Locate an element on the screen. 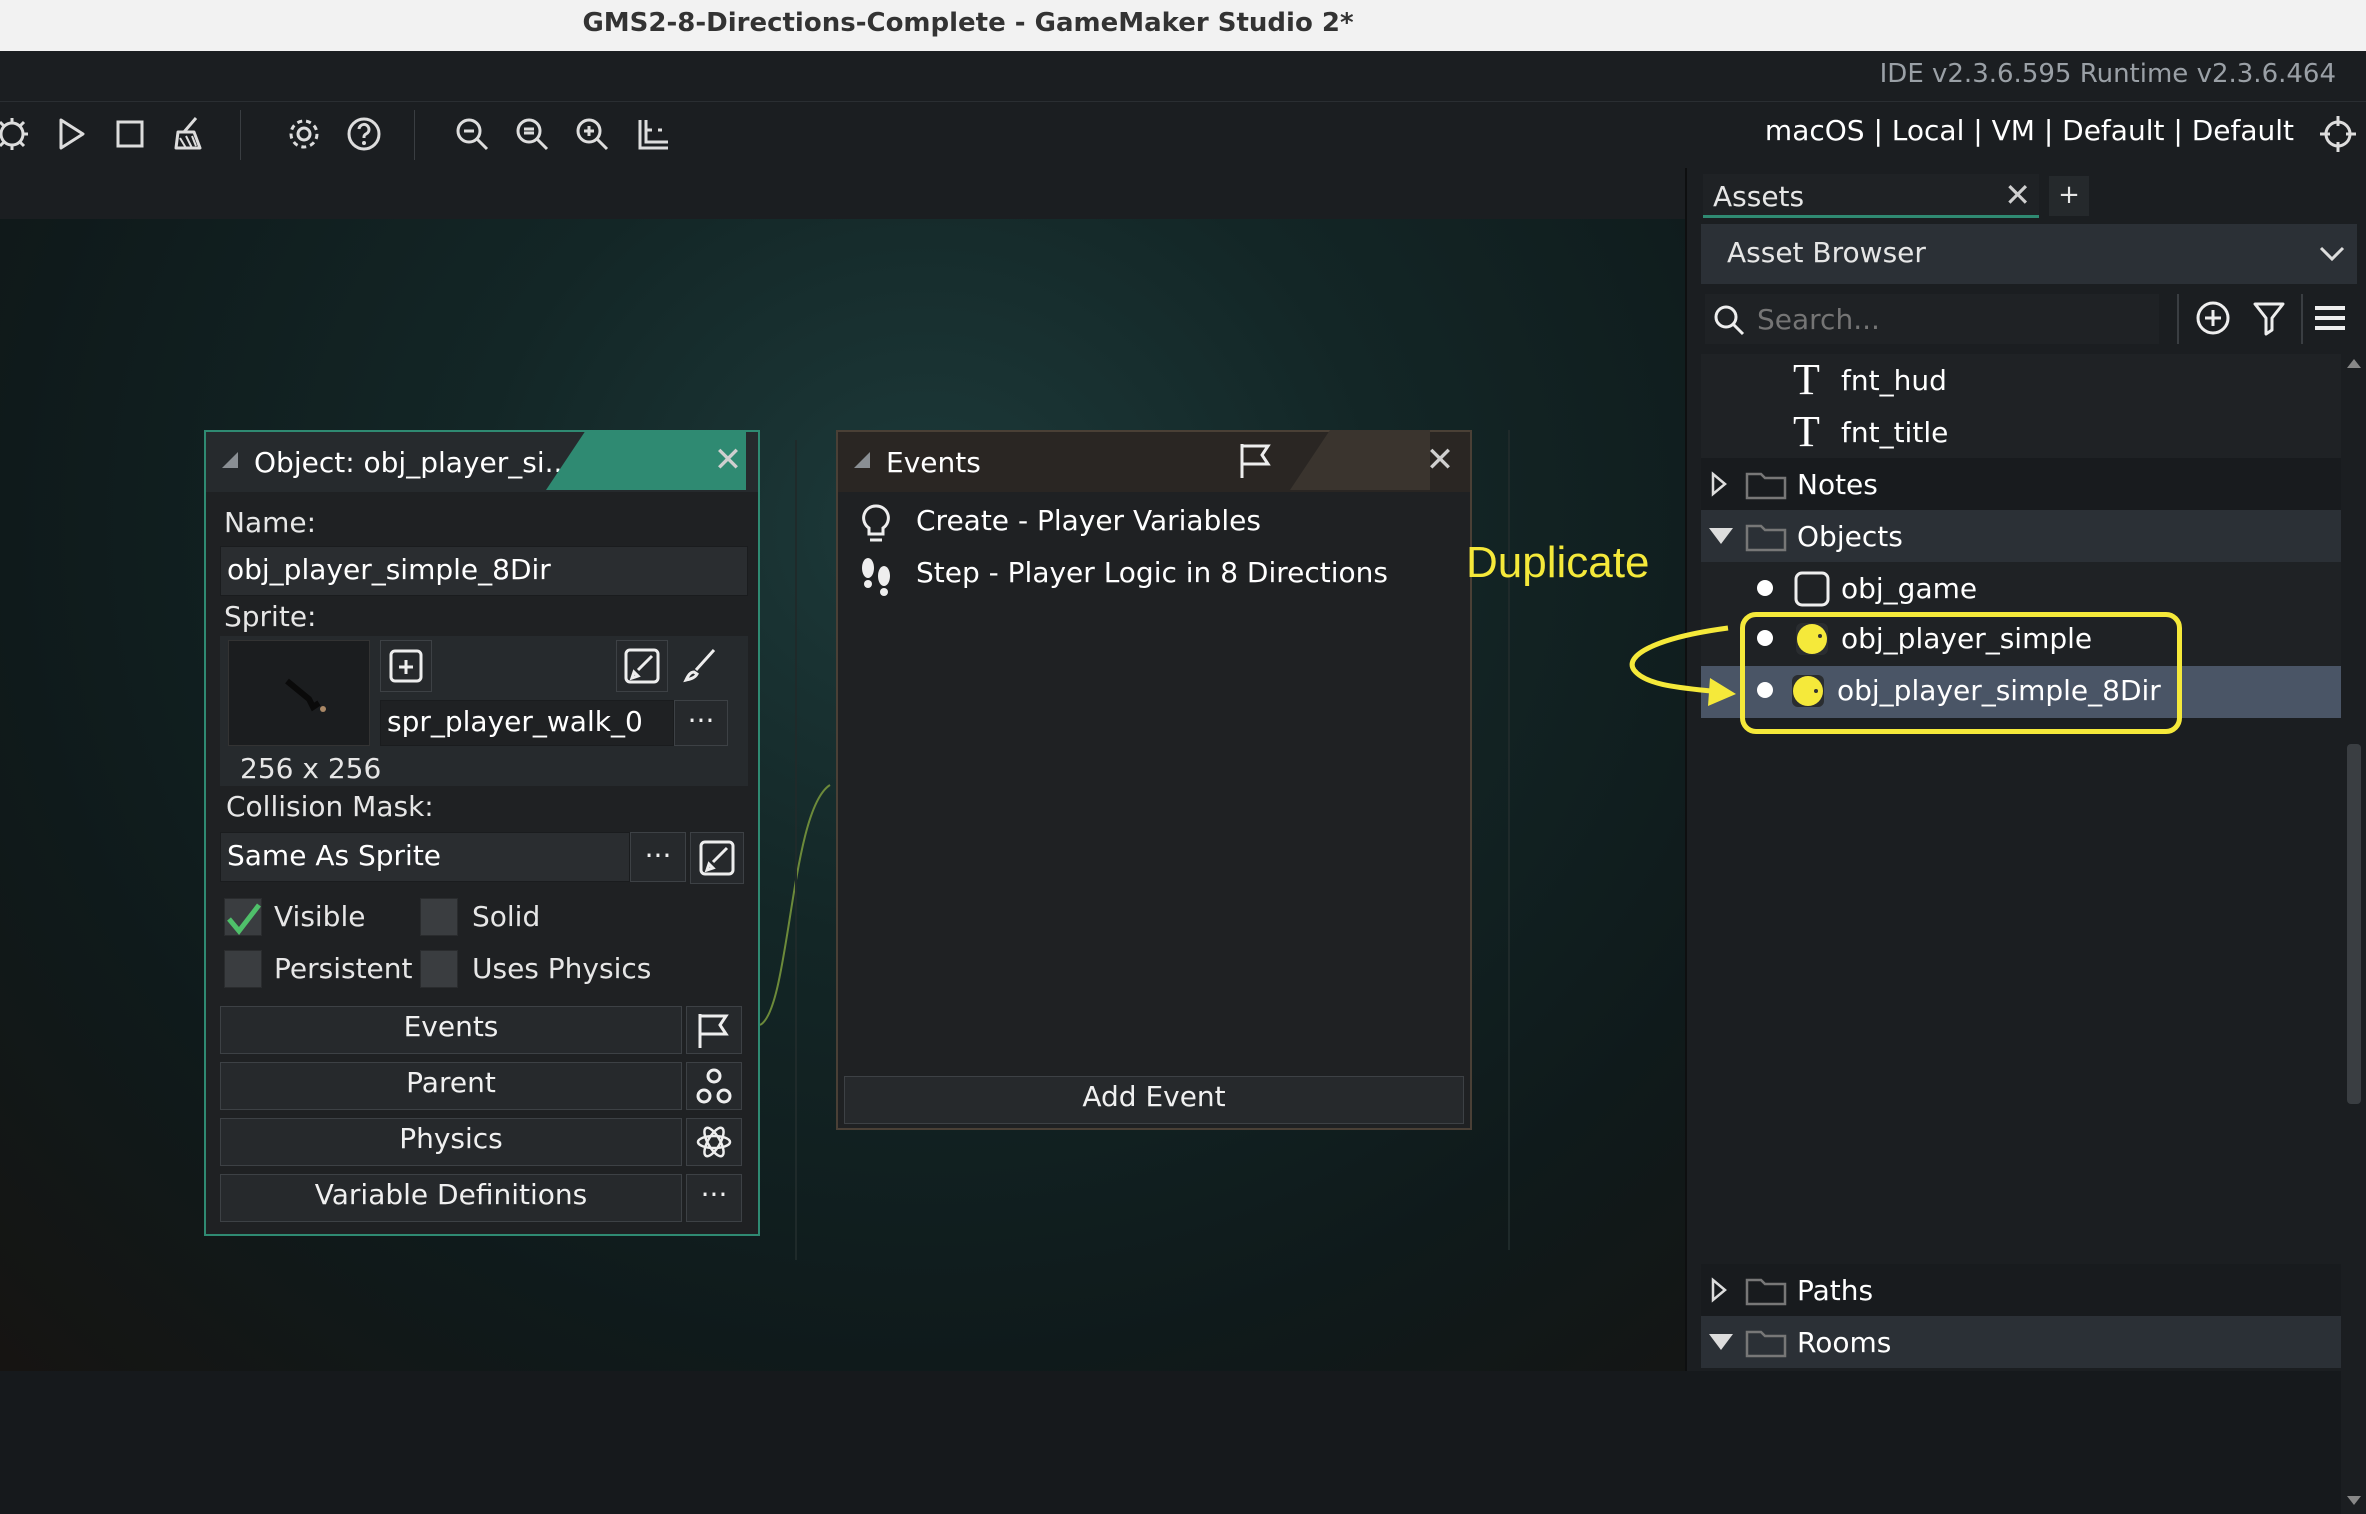  assets-scrollbar is located at coordinates (2353, 934).